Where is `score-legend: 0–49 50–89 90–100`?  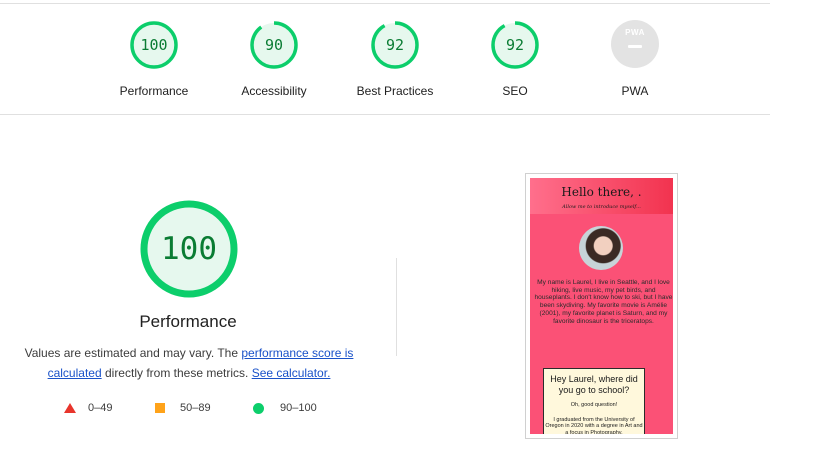 score-legend: 0–49 50–89 90–100 is located at coordinates (204, 410).